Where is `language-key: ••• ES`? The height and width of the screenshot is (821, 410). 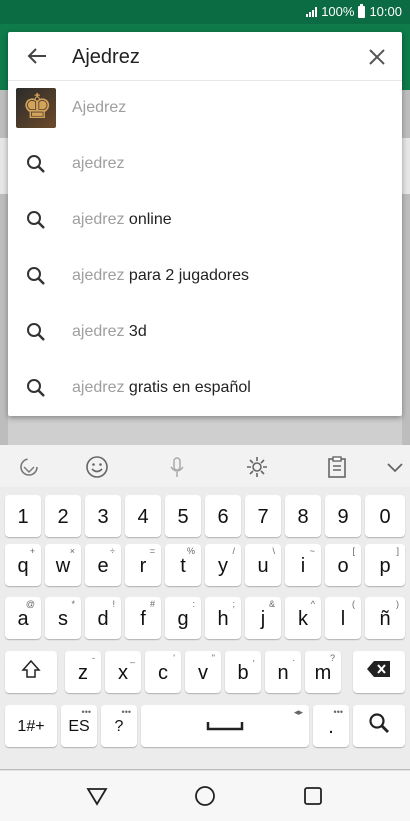 language-key: ••• ES is located at coordinates (79, 726).